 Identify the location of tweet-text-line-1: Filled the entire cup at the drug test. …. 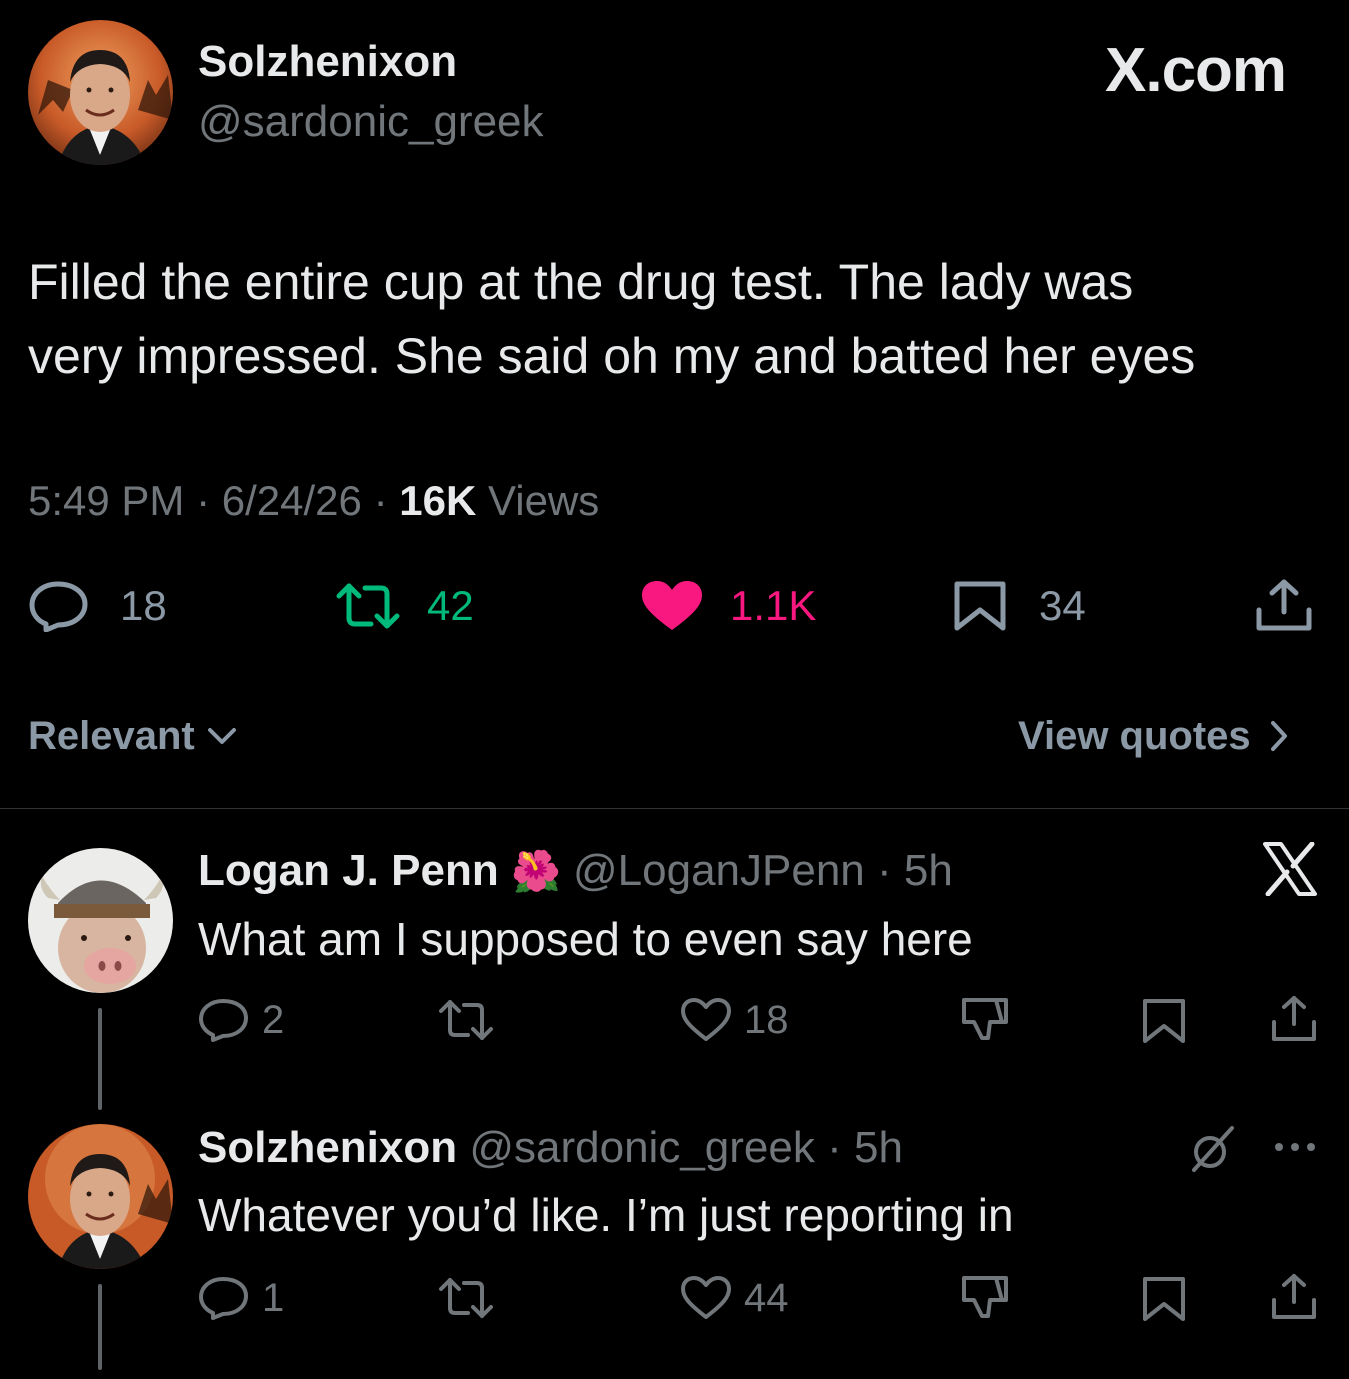
(581, 282).